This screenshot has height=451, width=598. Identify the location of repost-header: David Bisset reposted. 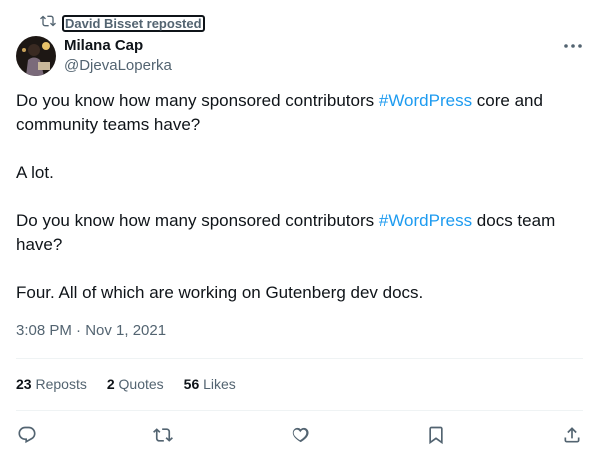
(122, 23).